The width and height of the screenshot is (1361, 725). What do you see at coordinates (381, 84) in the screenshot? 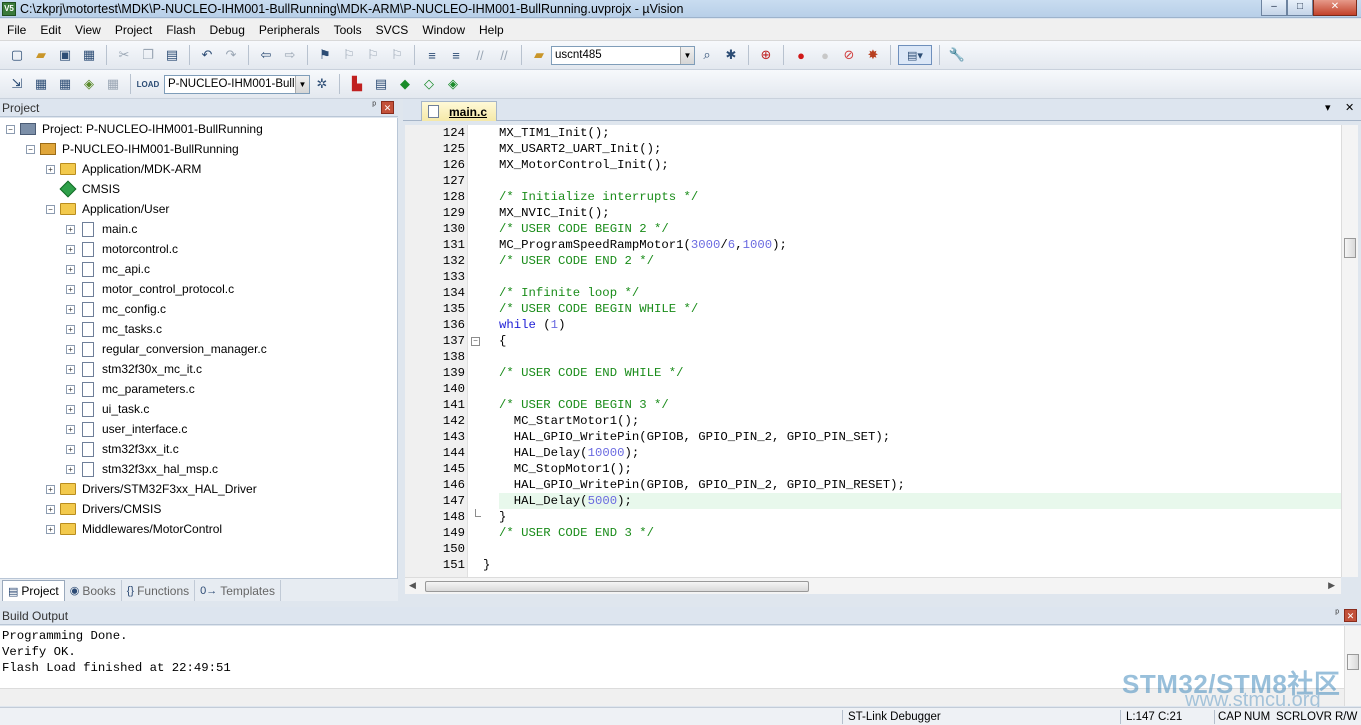
I see `manage-multi-project-icon: ▤` at bounding box center [381, 84].